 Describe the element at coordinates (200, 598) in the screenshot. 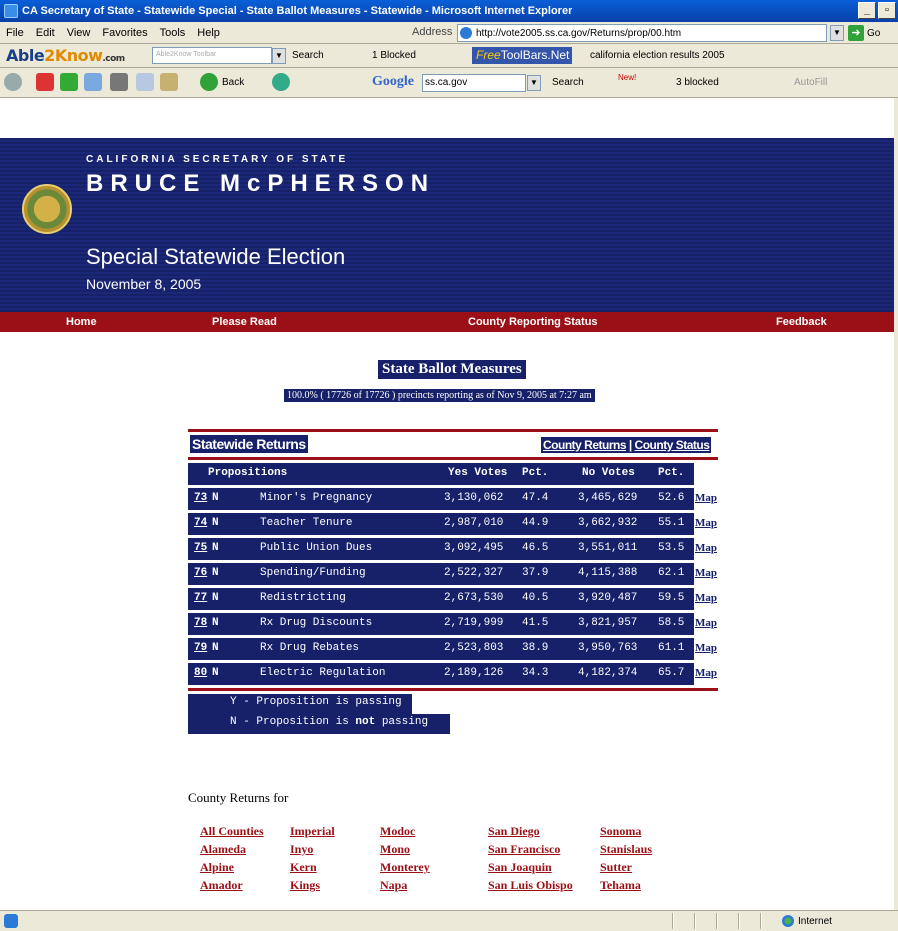

I see `proposition-number-link: 77` at that location.